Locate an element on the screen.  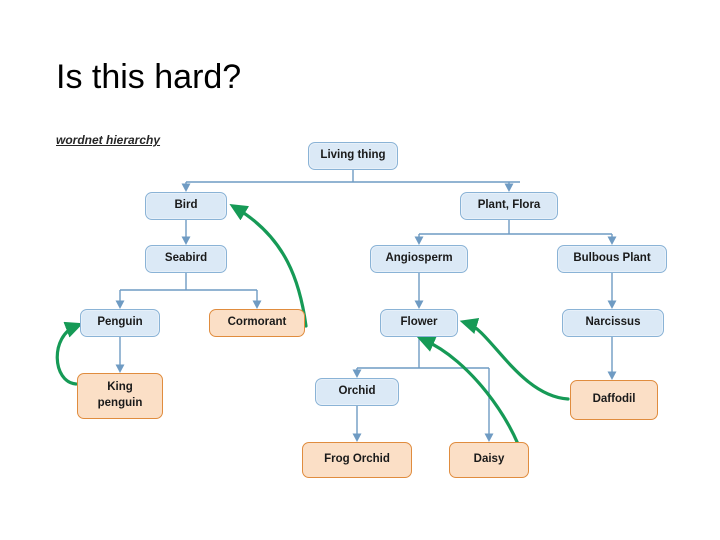
node-label: Bulbous Plant is located at coordinates (612, 258).